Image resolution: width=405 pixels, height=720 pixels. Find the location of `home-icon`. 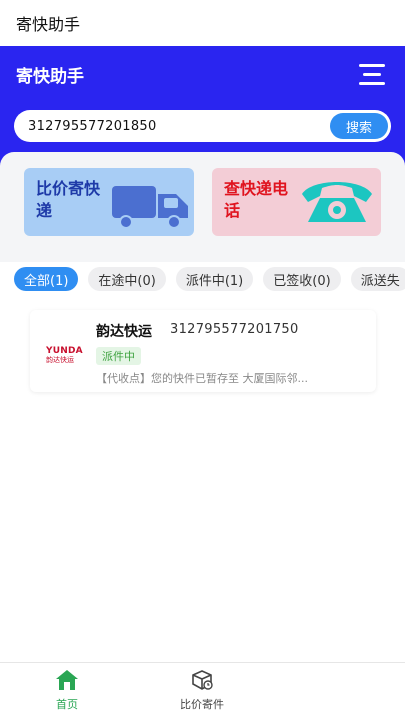

home-icon is located at coordinates (67, 680).